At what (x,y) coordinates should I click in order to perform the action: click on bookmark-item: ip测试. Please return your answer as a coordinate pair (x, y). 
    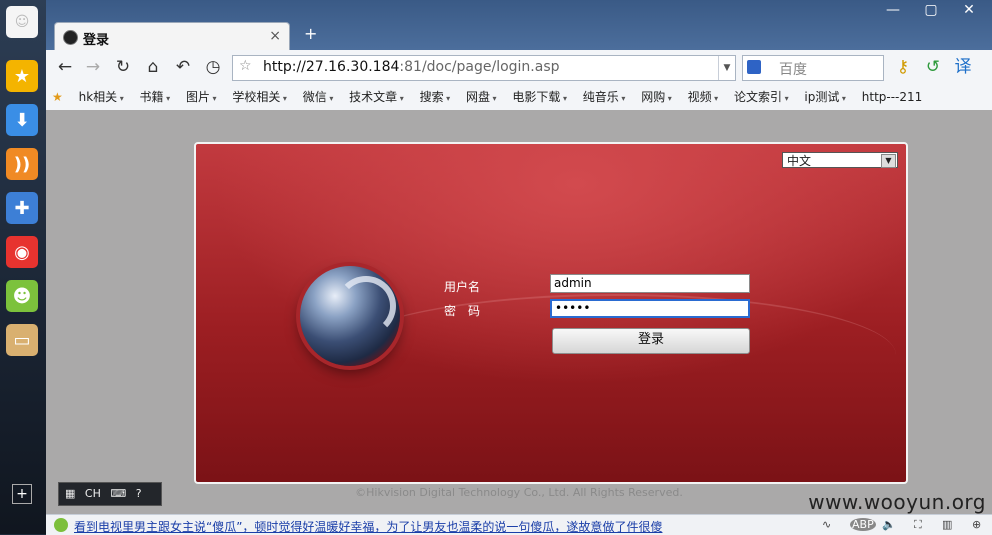
    Looking at the image, I should click on (825, 97).